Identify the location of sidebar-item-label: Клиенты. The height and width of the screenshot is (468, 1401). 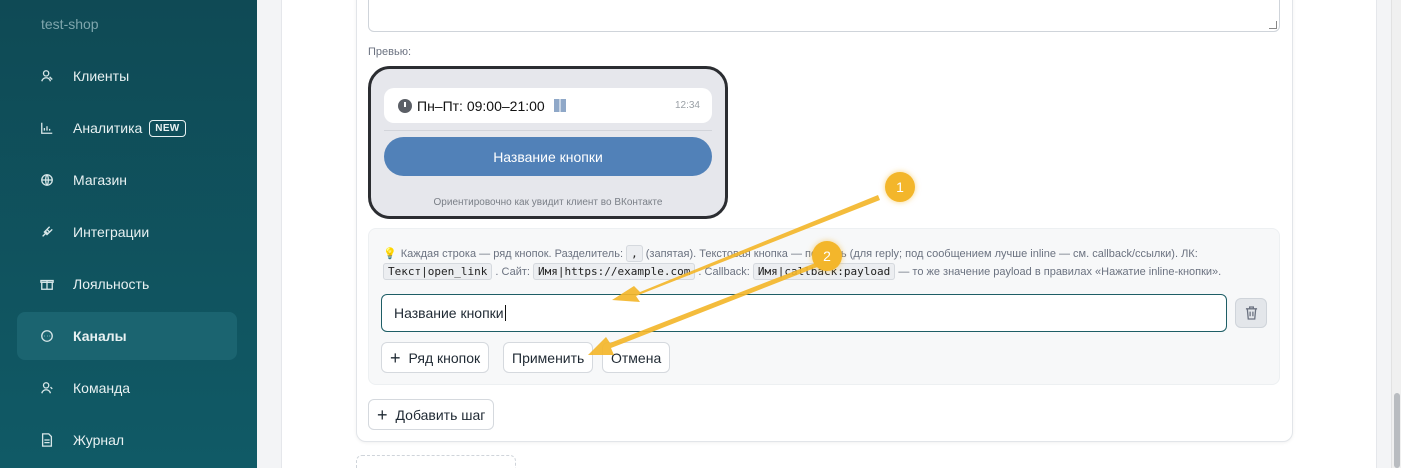
(101, 76).